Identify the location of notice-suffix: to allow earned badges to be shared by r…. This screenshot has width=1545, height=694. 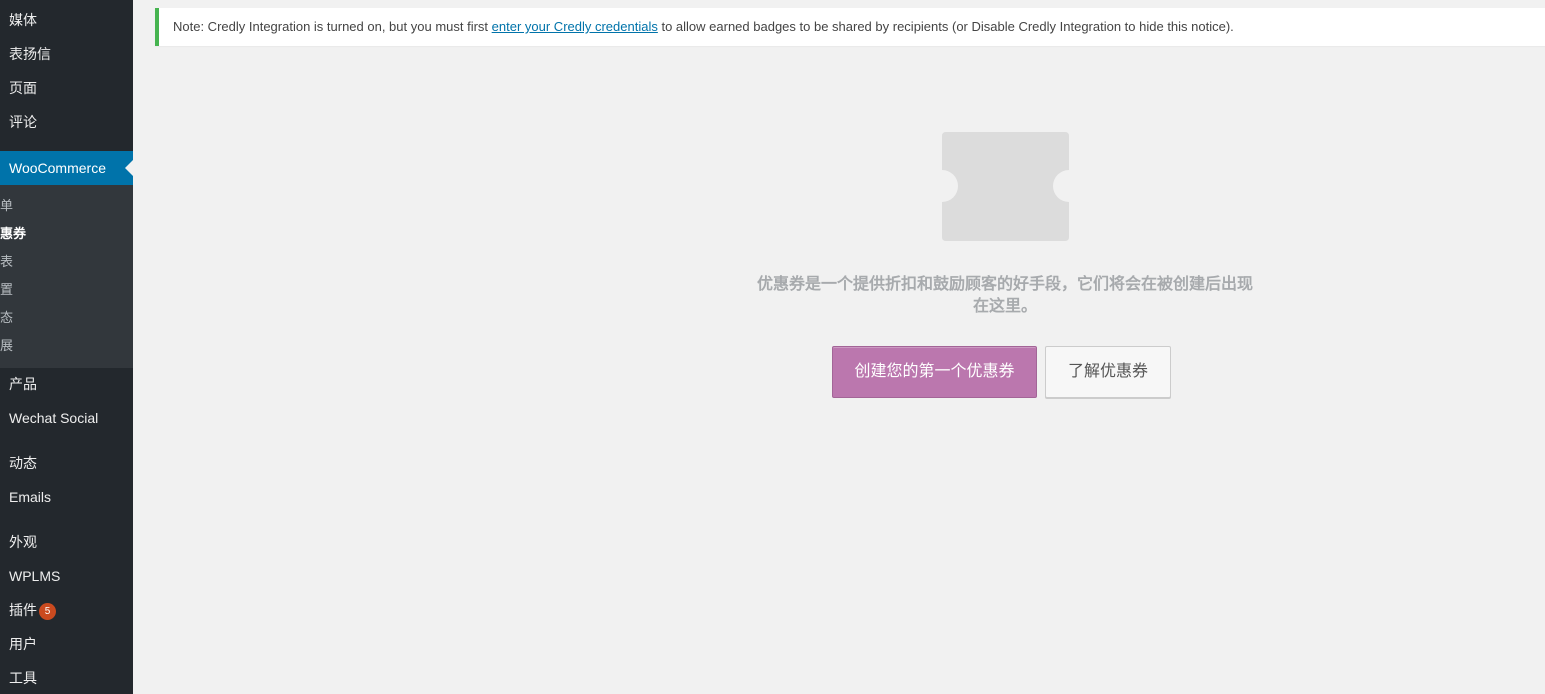
(945, 26).